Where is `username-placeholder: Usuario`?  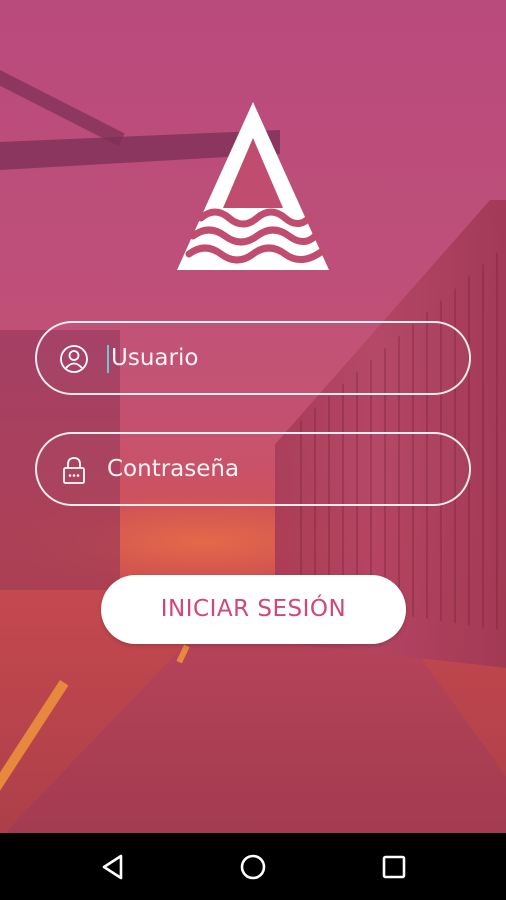
username-placeholder: Usuario is located at coordinates (155, 358).